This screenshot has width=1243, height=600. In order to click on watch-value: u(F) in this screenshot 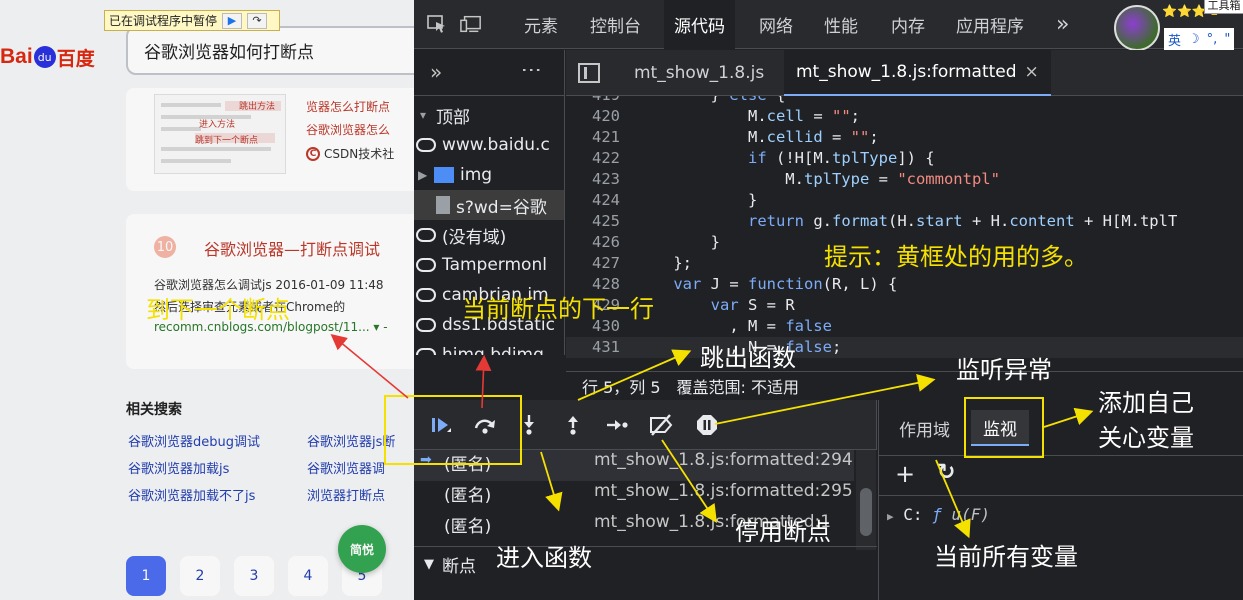, I will do `click(970, 514)`.